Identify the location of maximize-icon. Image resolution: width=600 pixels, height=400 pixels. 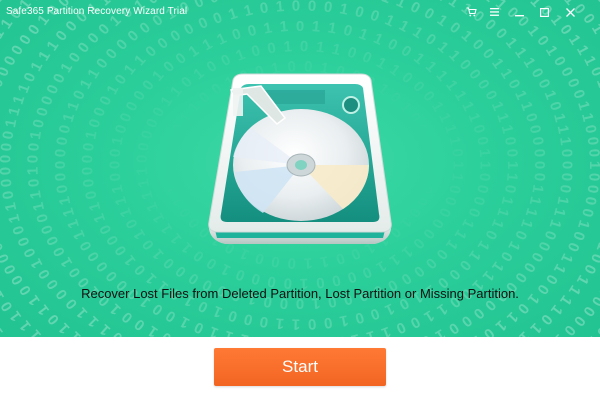
(544, 12).